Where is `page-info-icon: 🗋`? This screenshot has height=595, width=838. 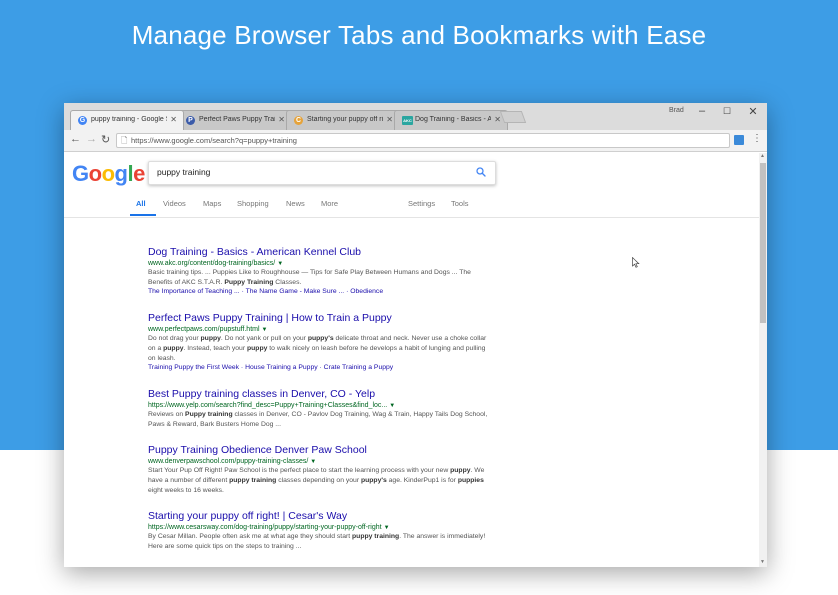
page-info-icon: 🗋 is located at coordinates (124, 142).